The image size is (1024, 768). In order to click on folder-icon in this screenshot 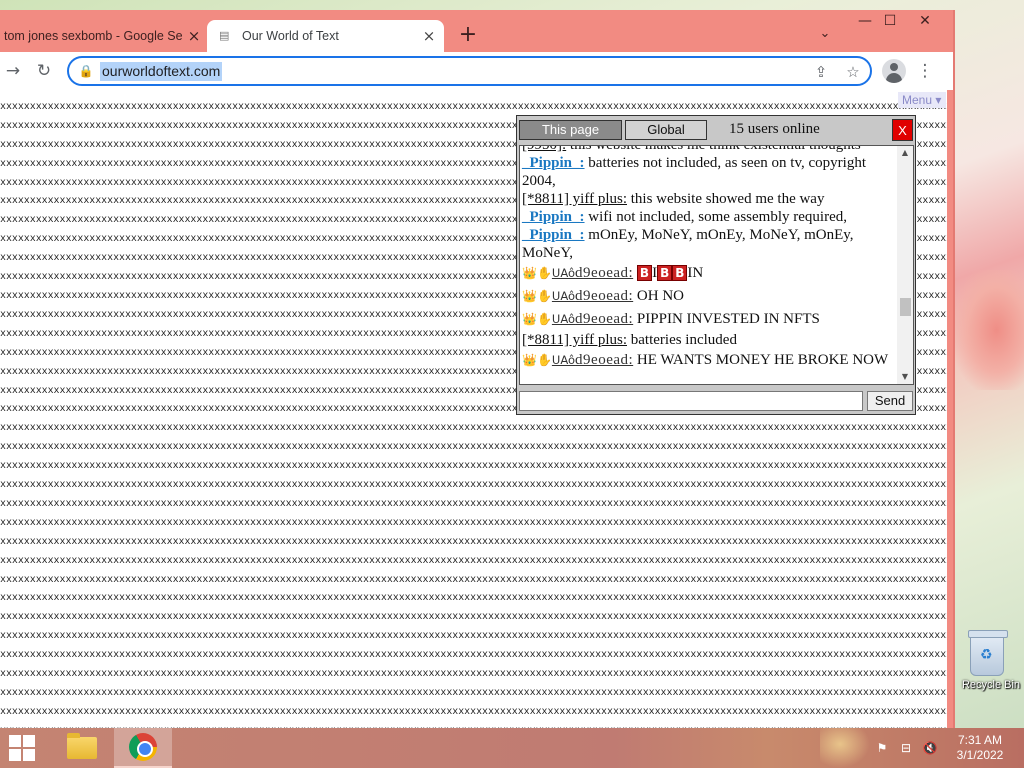, I will do `click(82, 746)`.